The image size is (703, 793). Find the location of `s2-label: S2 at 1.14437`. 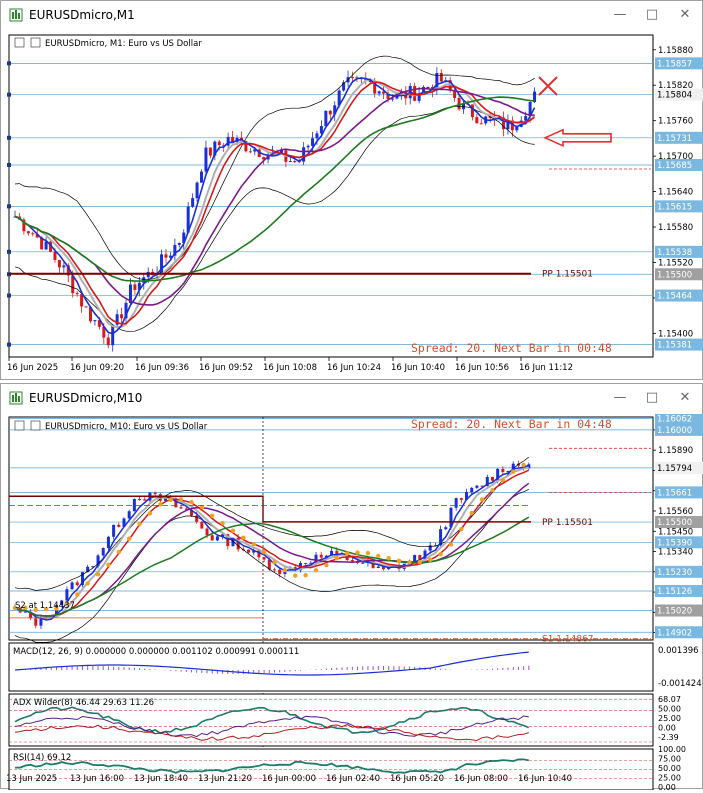

s2-label: S2 at 1.14437 is located at coordinates (45, 606).